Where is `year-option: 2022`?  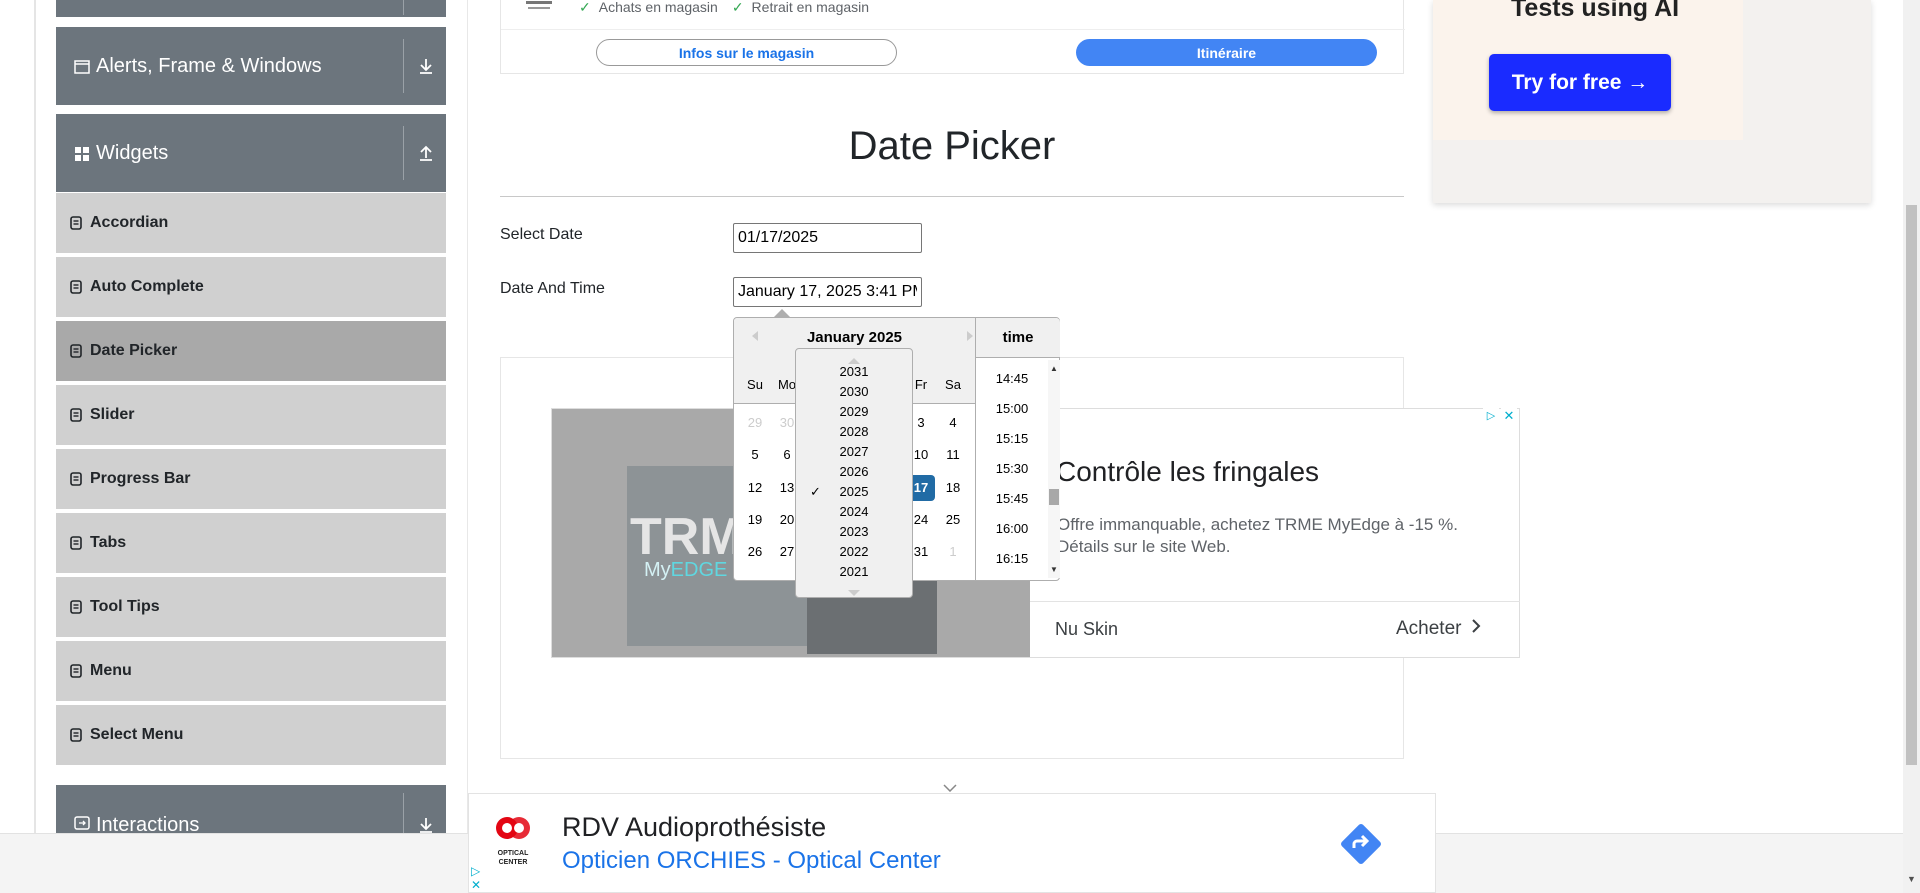
year-option: 2022 is located at coordinates (854, 551).